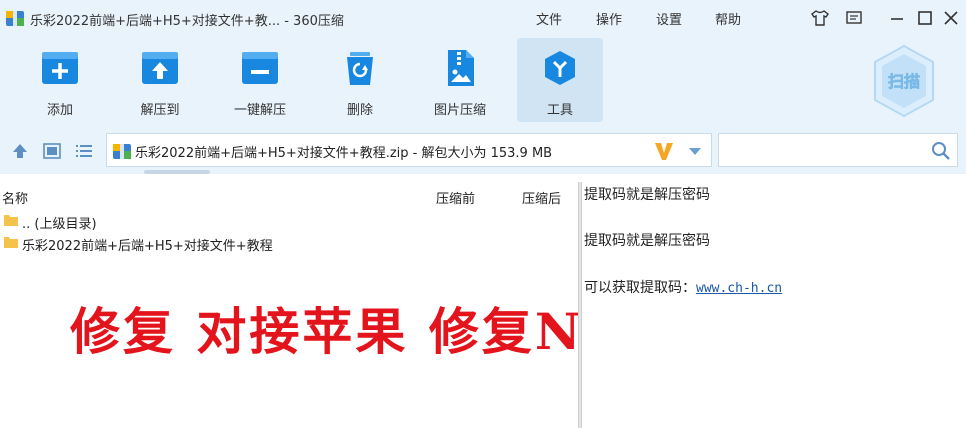  I want to click on delete-label: 删除, so click(359, 110).